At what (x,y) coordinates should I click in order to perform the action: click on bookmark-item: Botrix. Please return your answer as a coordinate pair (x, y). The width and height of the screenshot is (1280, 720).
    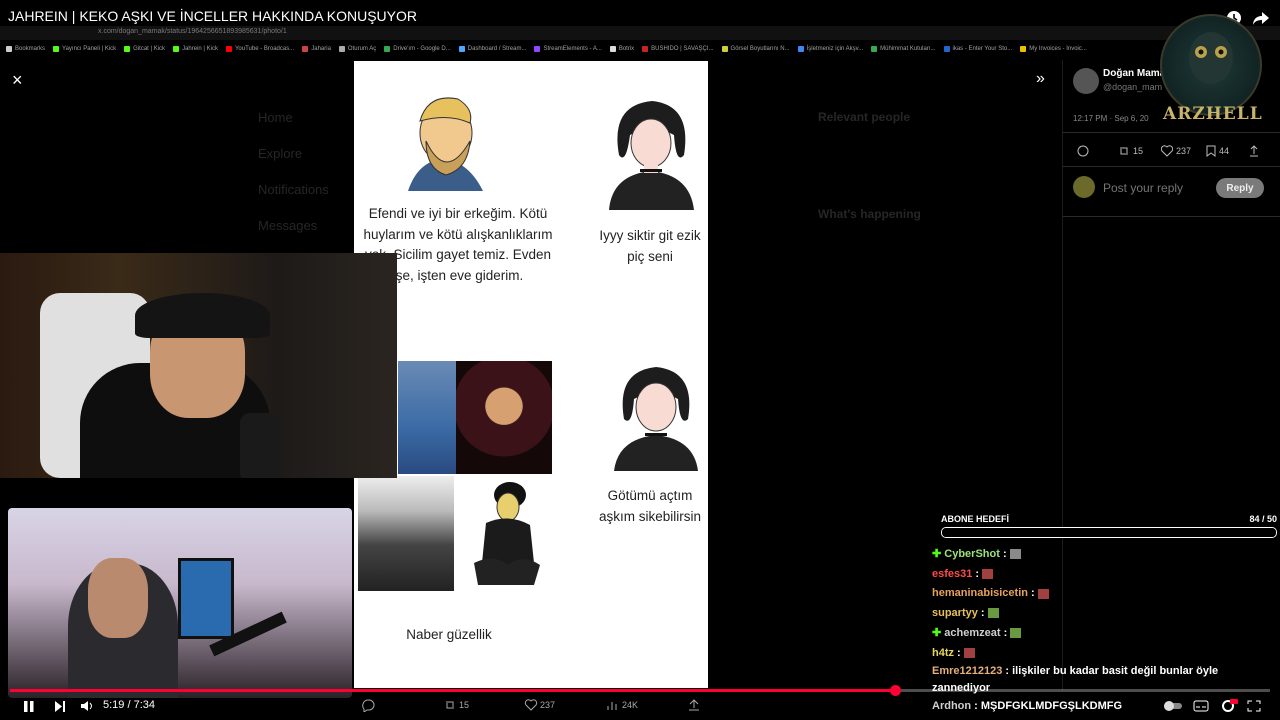
    Looking at the image, I should click on (622, 49).